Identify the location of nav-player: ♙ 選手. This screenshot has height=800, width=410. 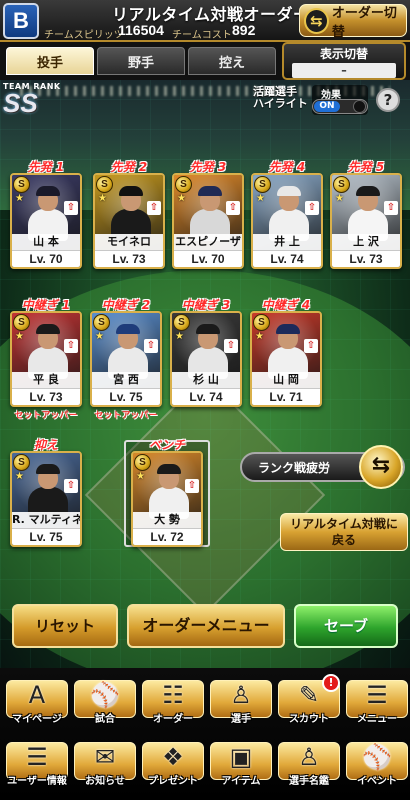
(239, 704).